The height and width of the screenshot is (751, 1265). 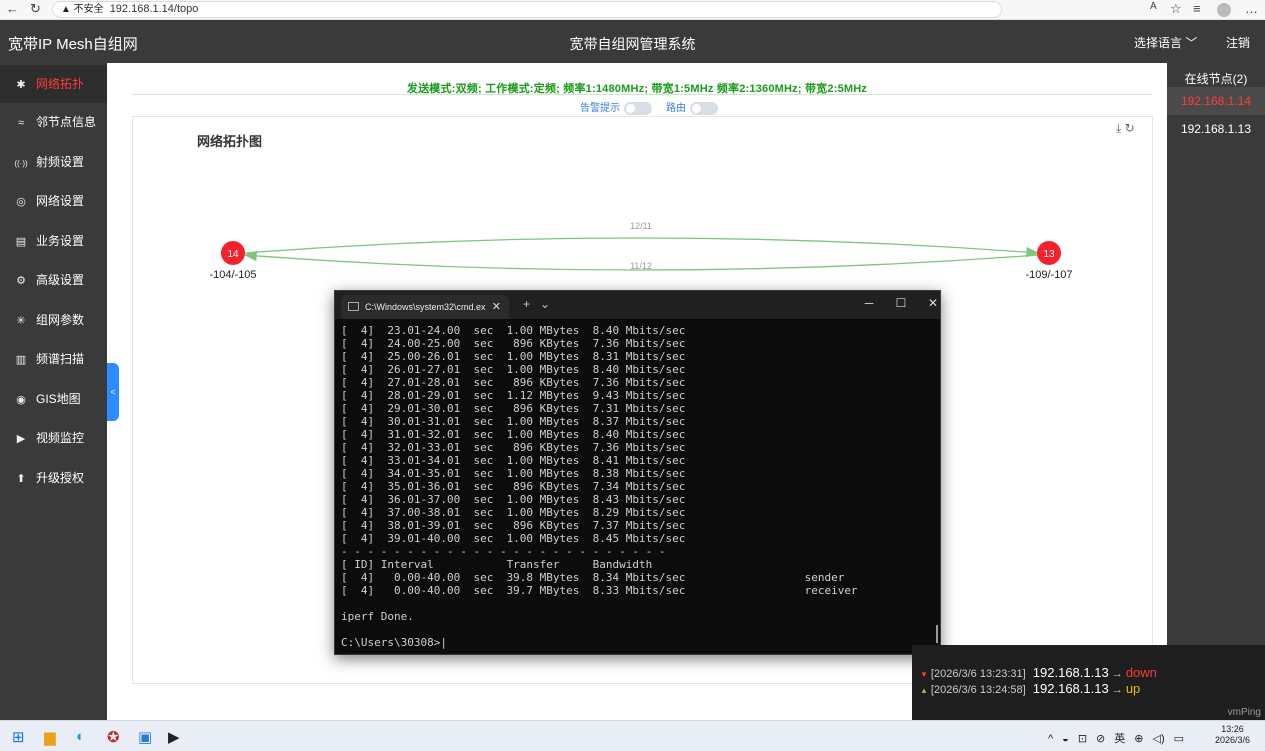 I want to click on globe-icon: ◎, so click(x=21, y=202).